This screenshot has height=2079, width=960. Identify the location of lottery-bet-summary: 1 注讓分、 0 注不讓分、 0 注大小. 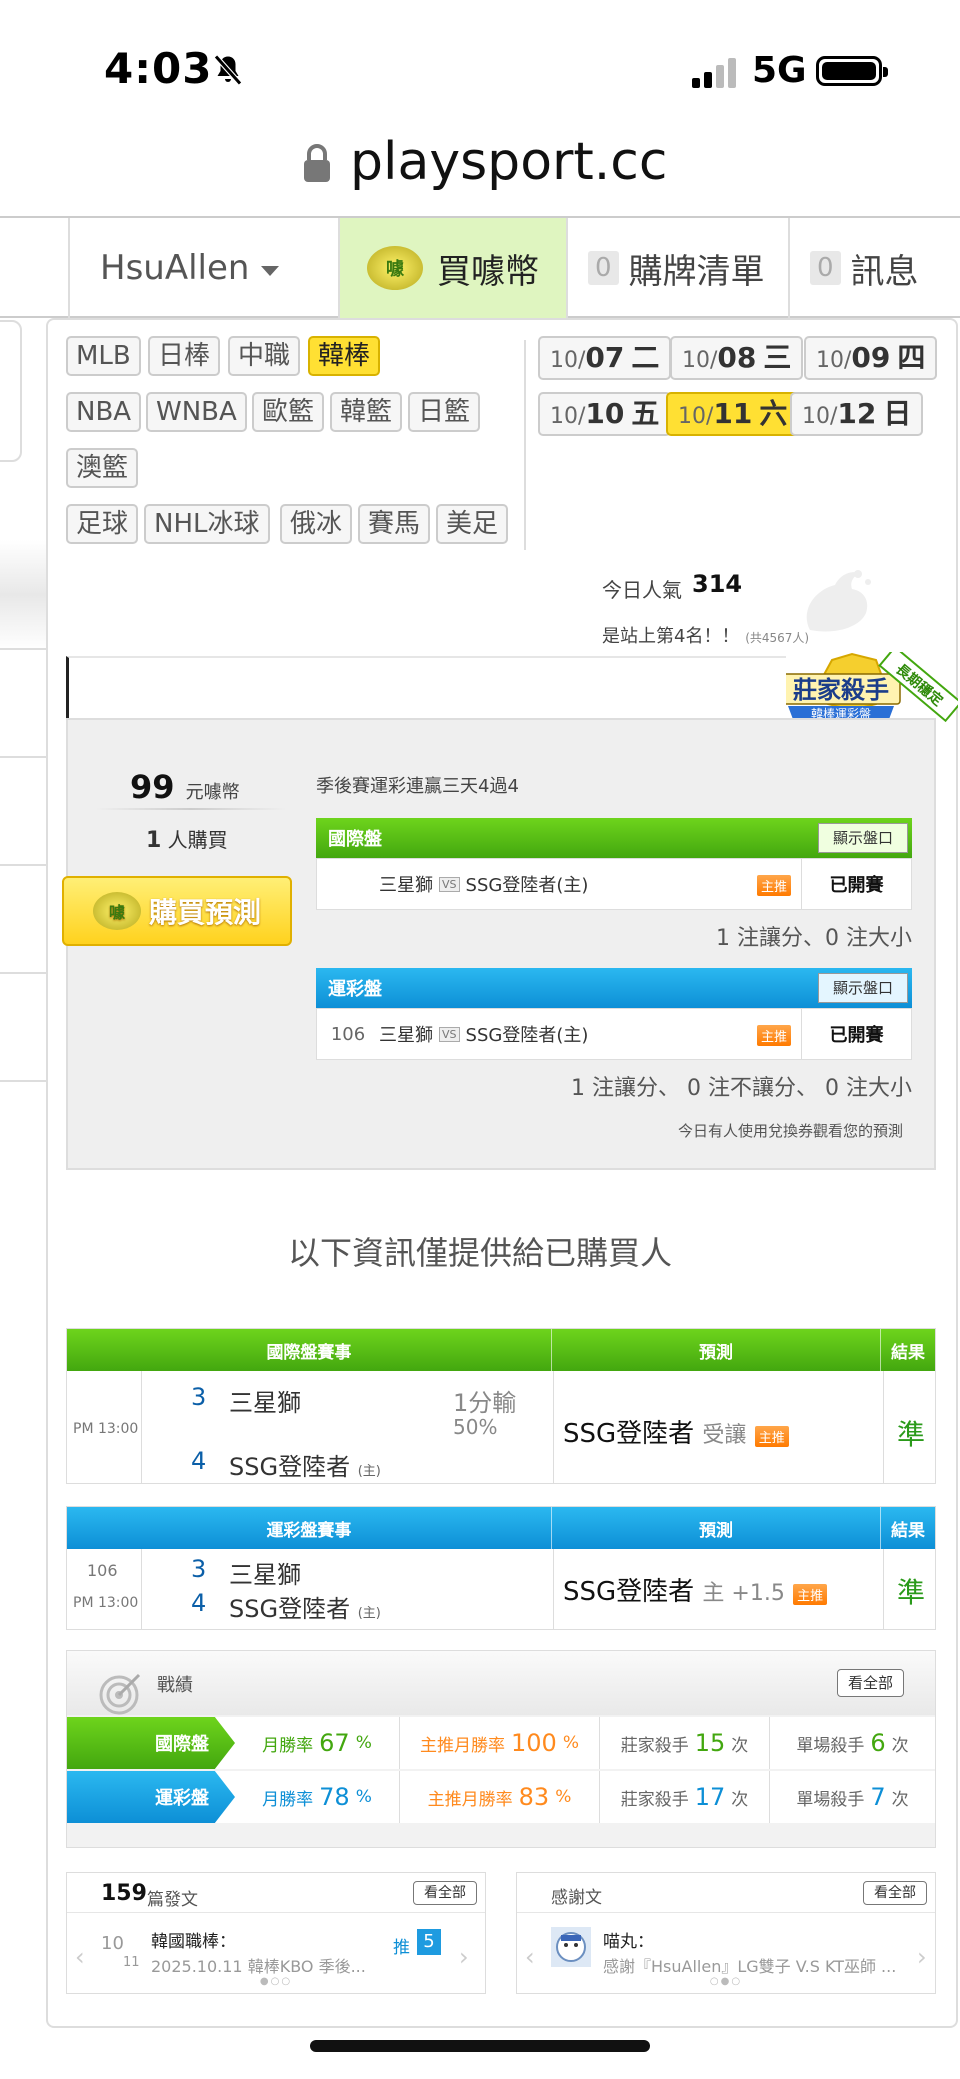
(741, 1088).